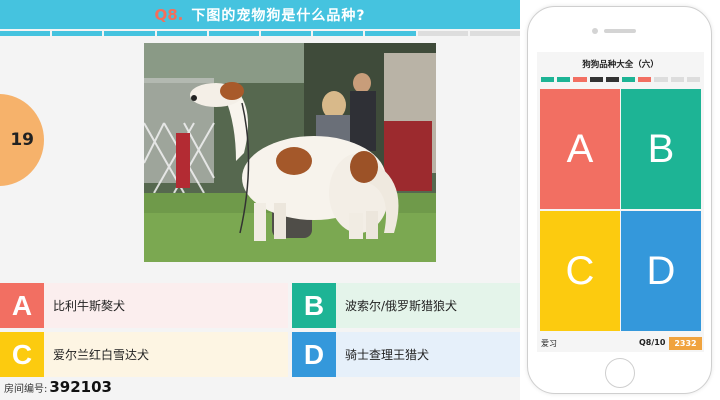 Image resolution: width=720 pixels, height=400 pixels. I want to click on question-text: 下图的宠物狗是什么品种?, so click(278, 15).